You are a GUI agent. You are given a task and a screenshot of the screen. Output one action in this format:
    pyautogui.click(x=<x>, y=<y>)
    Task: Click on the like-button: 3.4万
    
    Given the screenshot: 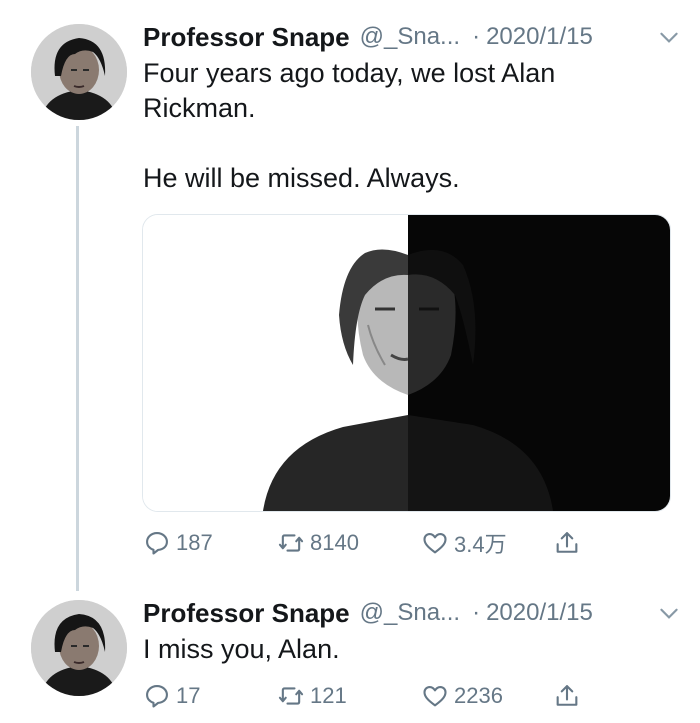 What is the action you would take?
    pyautogui.click(x=464, y=543)
    